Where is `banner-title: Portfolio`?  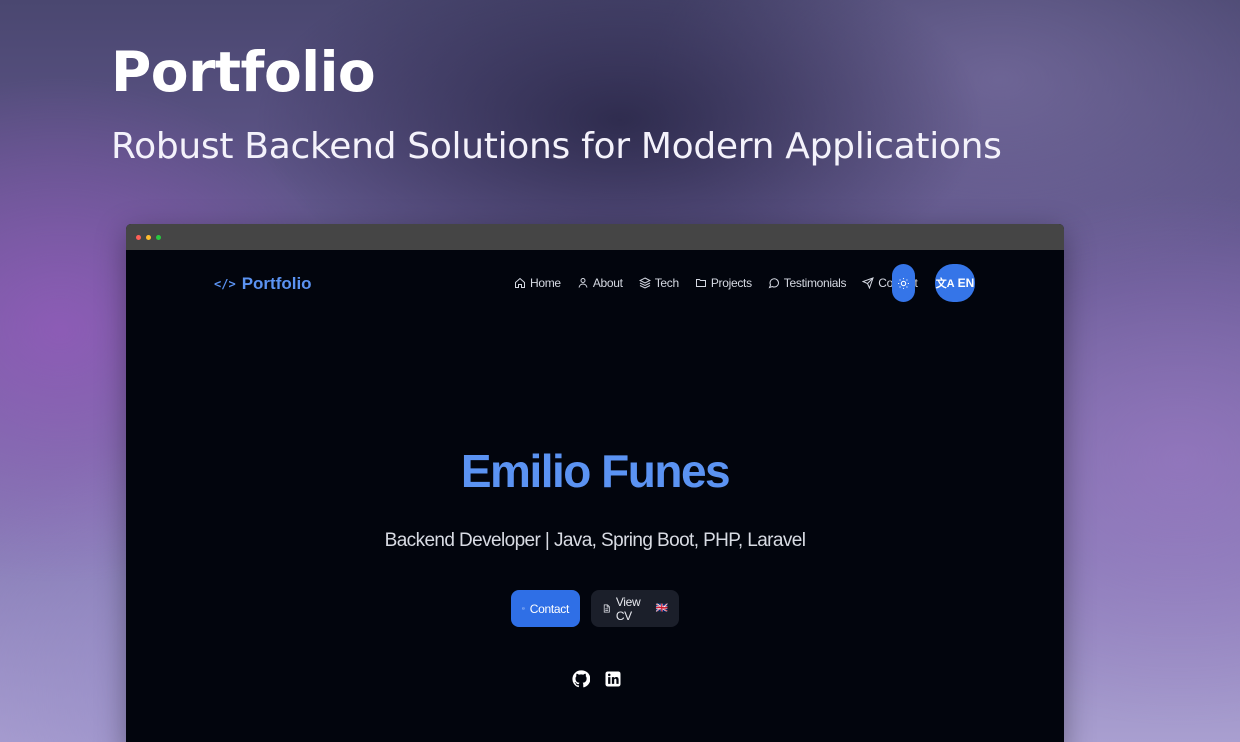 banner-title: Portfolio is located at coordinates (243, 72).